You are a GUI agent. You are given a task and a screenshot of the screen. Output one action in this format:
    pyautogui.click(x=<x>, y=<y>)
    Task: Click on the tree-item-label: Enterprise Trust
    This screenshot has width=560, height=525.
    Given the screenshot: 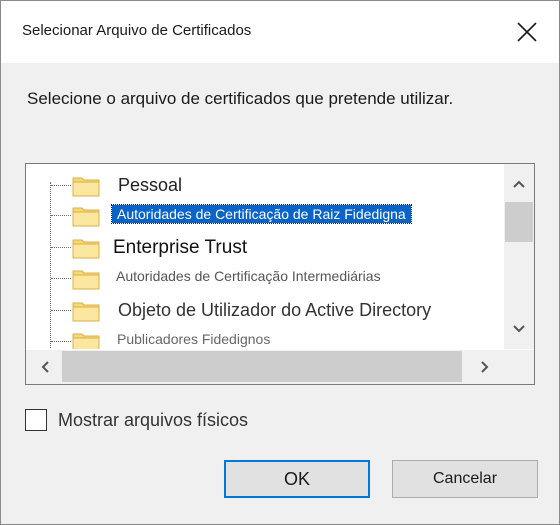 What is the action you would take?
    pyautogui.click(x=180, y=247)
    